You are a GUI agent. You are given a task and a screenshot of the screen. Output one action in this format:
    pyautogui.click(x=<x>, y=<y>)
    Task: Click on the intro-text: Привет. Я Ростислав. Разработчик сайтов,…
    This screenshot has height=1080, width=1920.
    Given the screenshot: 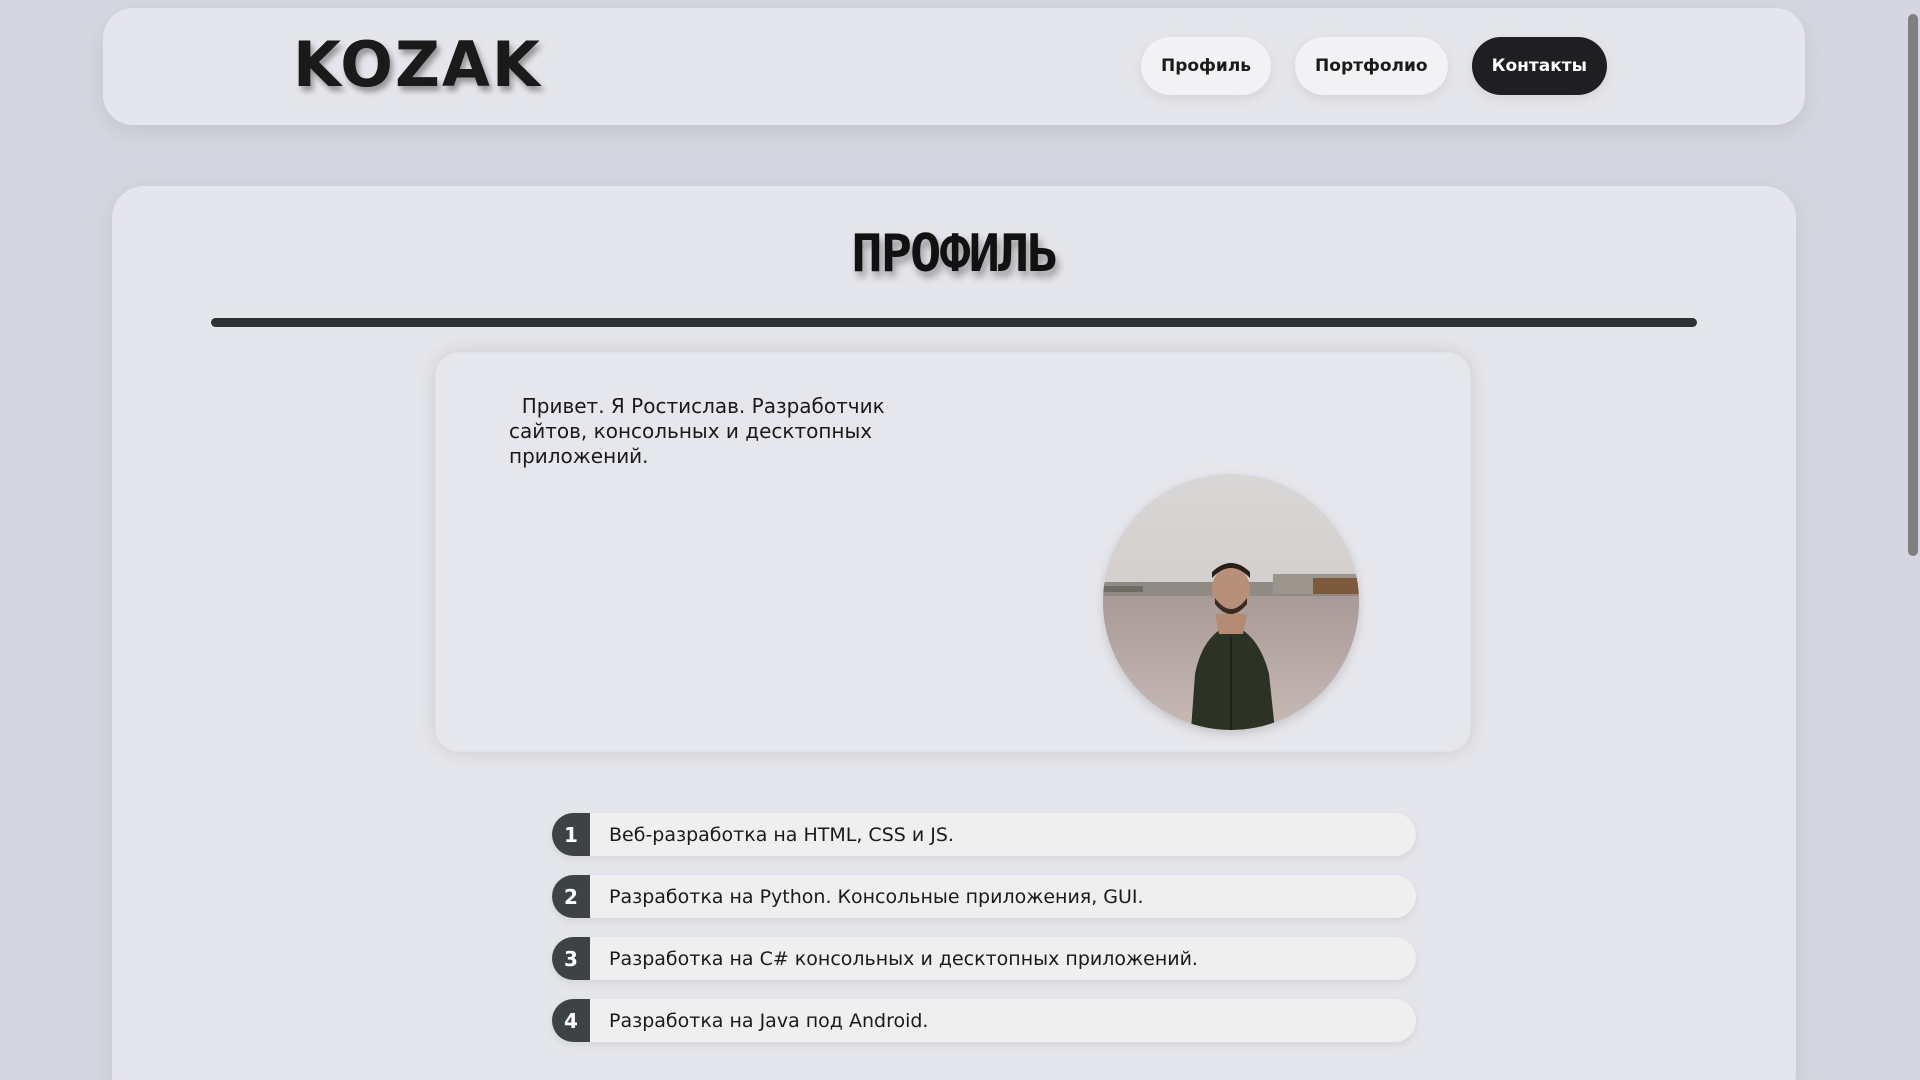 What is the action you would take?
    pyautogui.click(x=700, y=431)
    